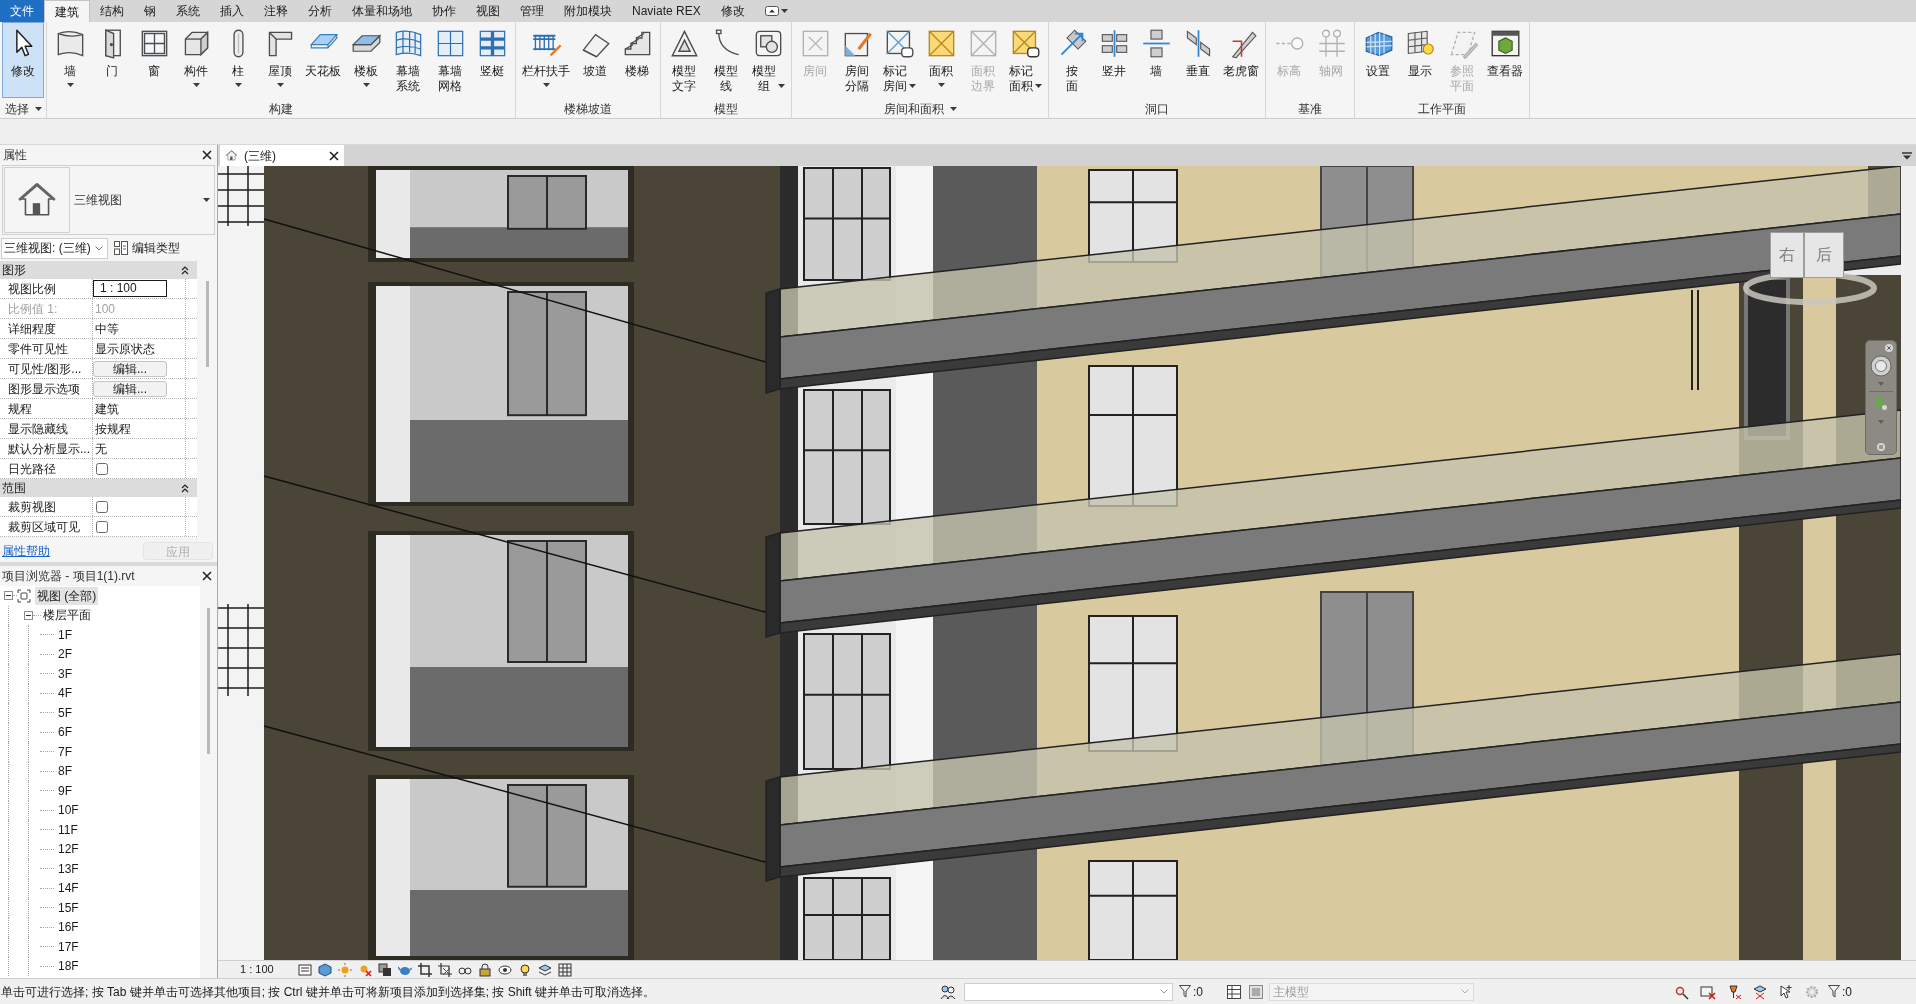 This screenshot has width=1916, height=1004. I want to click on tree-item: 3F, so click(65, 673).